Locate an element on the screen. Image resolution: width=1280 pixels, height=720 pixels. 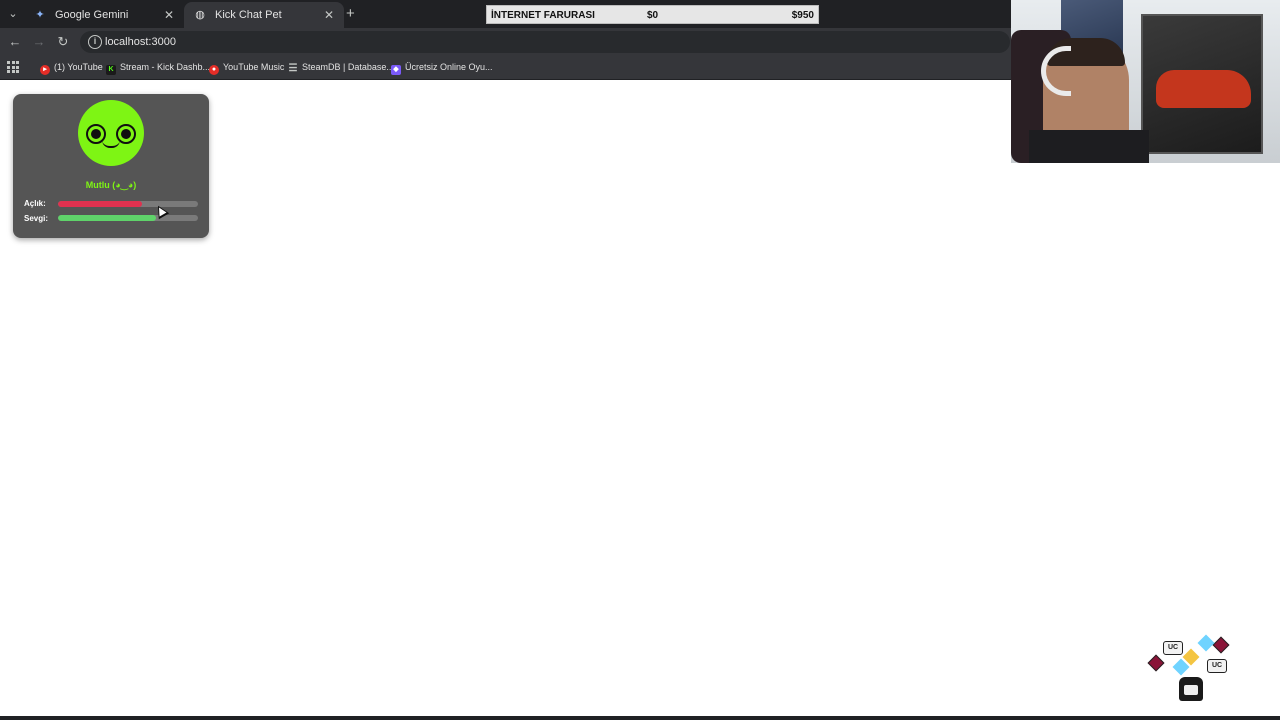
tab-label: Kick Chat Pet is located at coordinates (248, 15).